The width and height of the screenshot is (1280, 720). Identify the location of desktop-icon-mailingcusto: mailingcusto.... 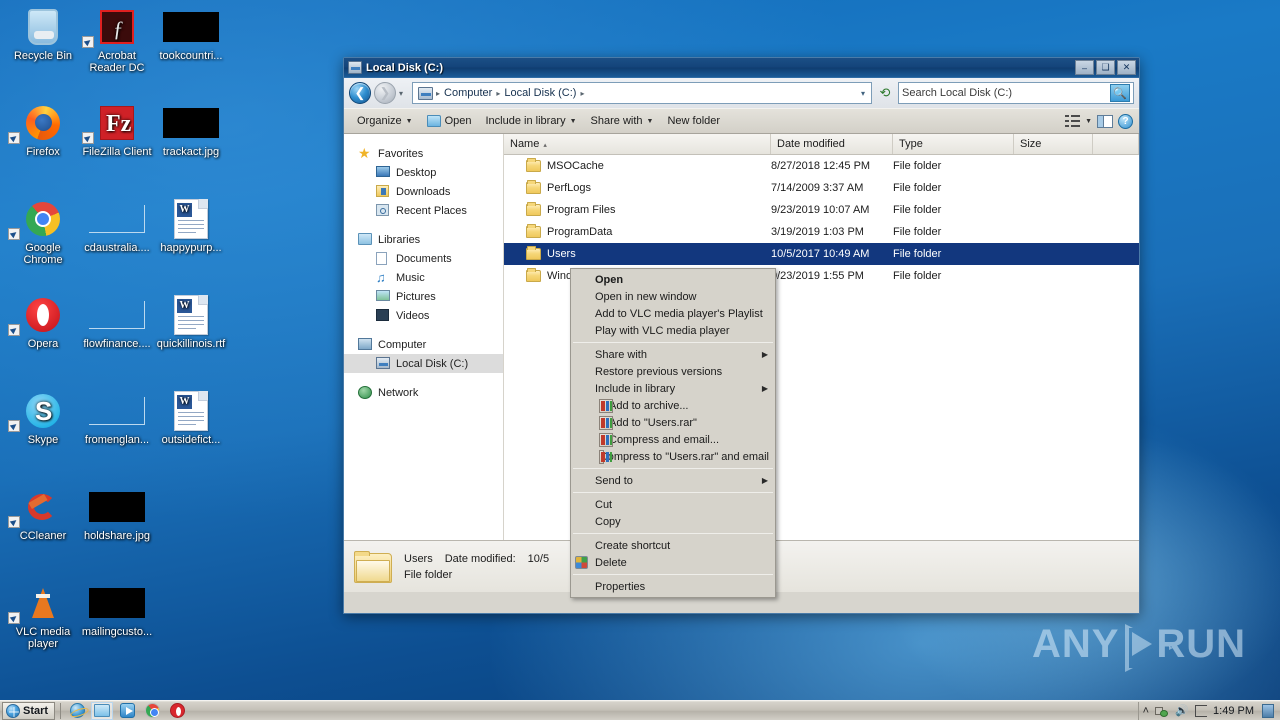
(117, 610).